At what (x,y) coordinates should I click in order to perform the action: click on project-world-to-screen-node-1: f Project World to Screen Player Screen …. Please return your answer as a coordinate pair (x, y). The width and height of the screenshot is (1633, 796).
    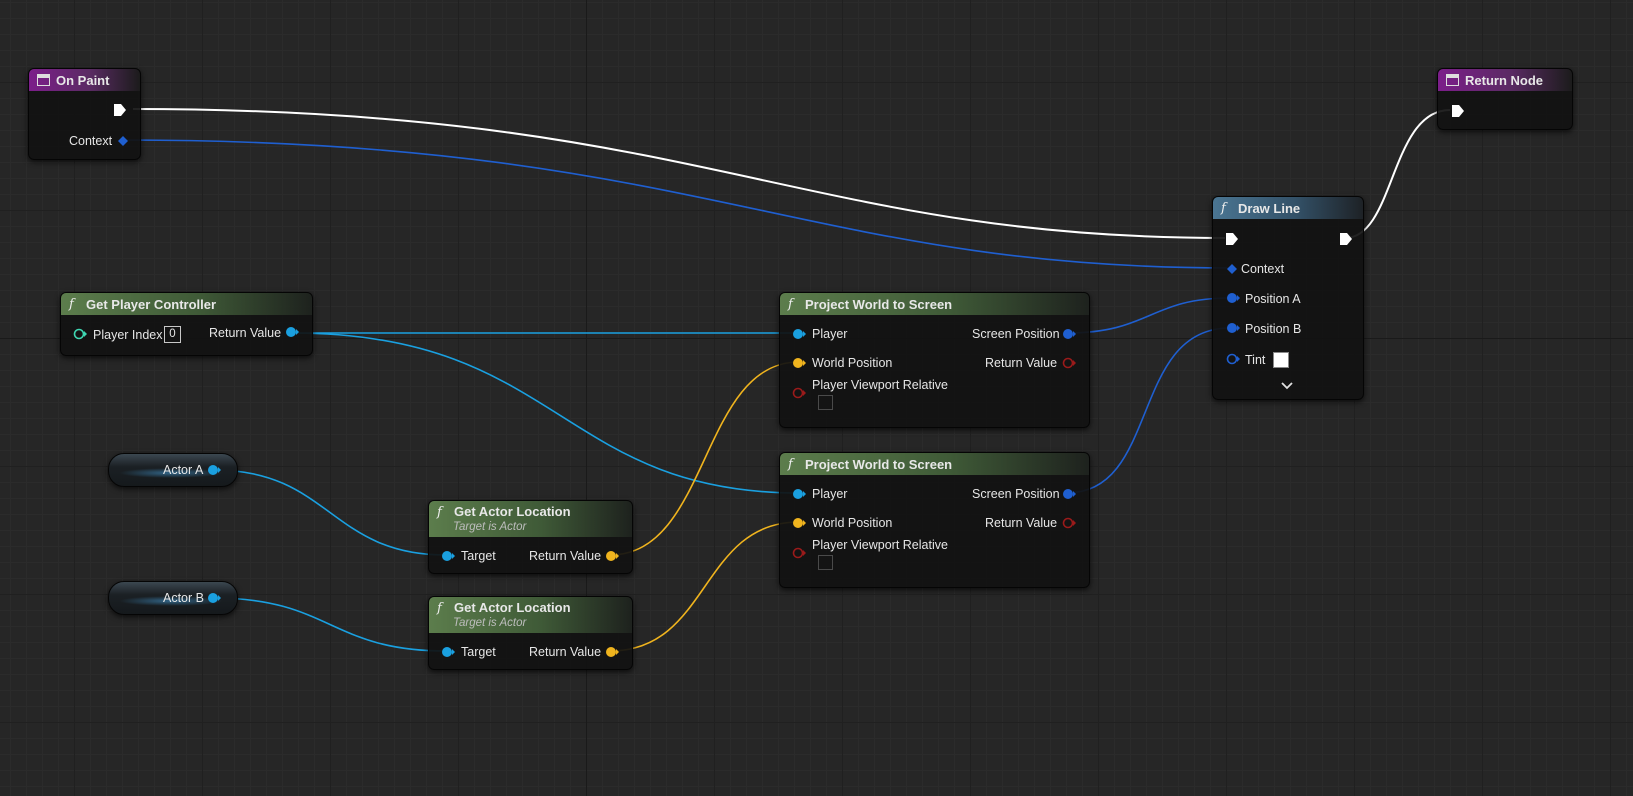
    Looking at the image, I should click on (934, 360).